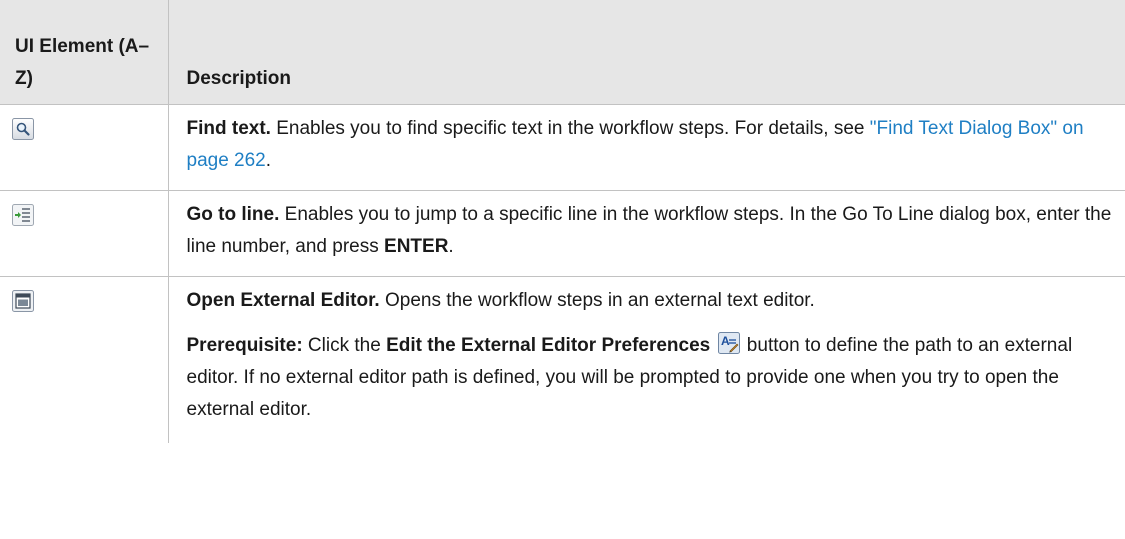  Describe the element at coordinates (23, 129) in the screenshot. I see `find-text-icon` at that location.